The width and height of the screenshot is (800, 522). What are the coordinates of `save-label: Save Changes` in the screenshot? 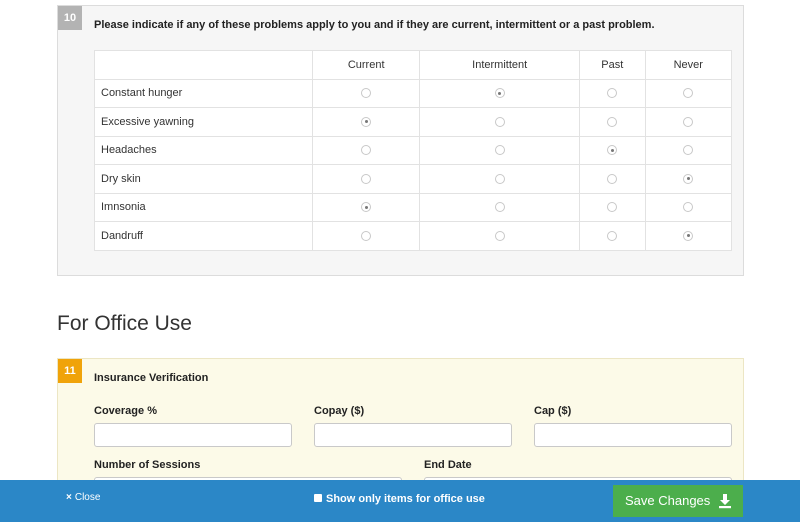 It's located at (668, 500).